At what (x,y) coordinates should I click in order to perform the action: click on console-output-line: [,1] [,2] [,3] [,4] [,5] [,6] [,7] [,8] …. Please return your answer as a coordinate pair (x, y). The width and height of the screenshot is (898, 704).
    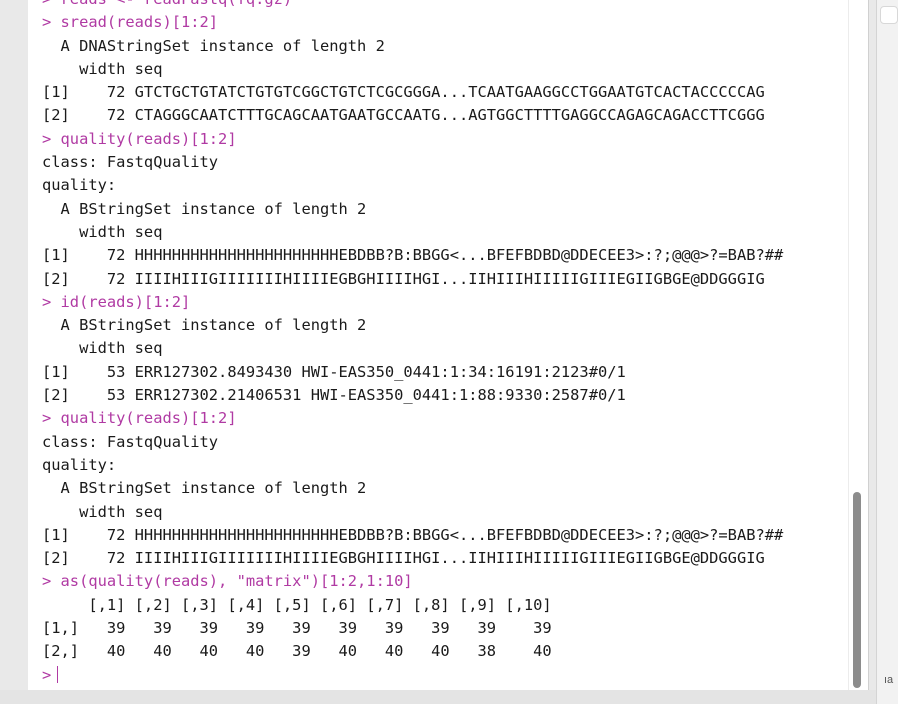
    Looking at the image, I should click on (297, 604).